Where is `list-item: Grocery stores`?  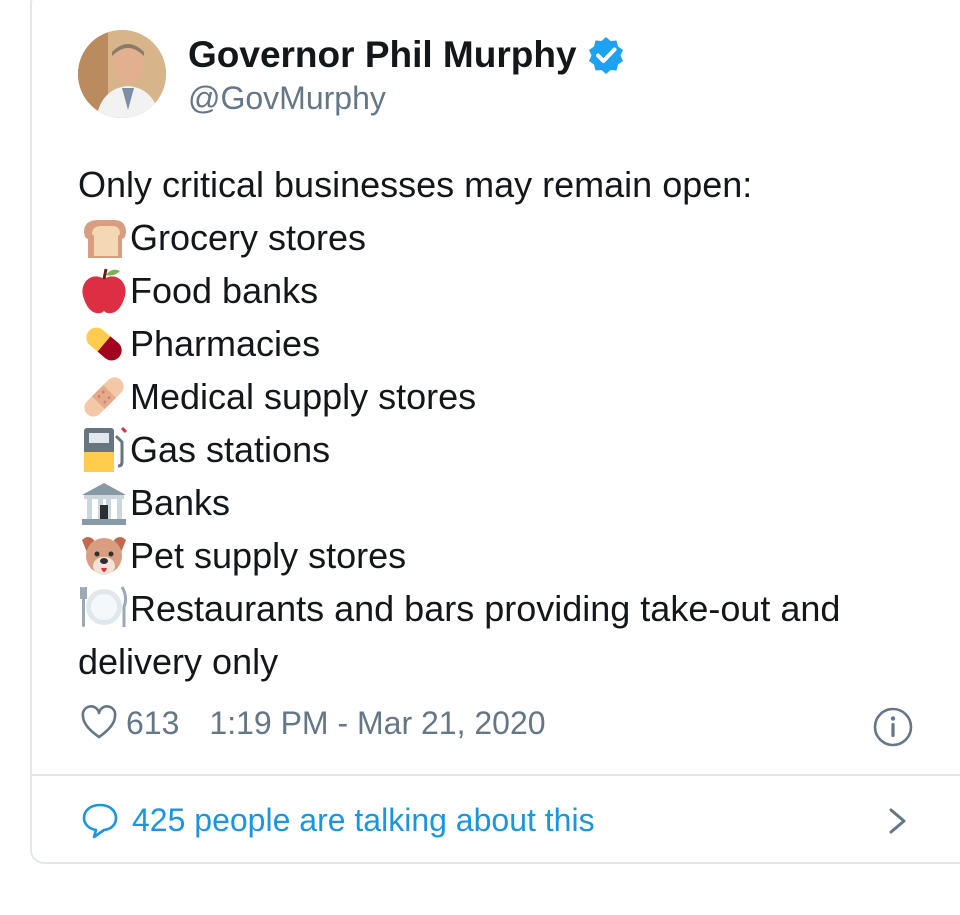 list-item: Grocery stores is located at coordinates (508, 237).